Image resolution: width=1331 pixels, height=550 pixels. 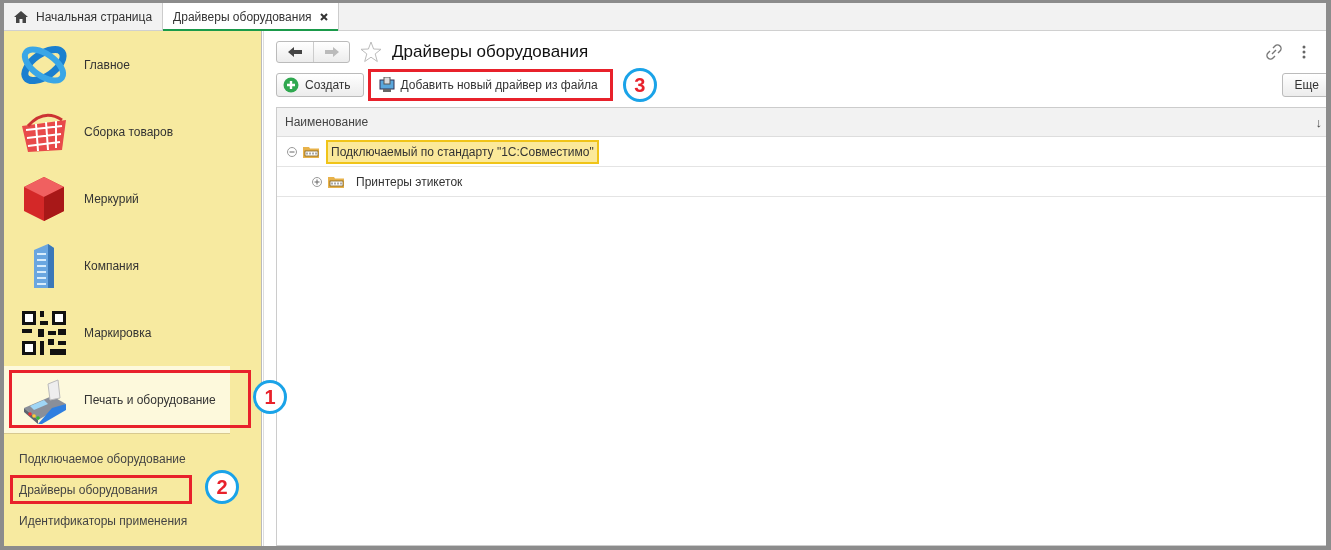 I want to click on sidebar-link: Подключаемое оборудование, so click(x=102, y=459).